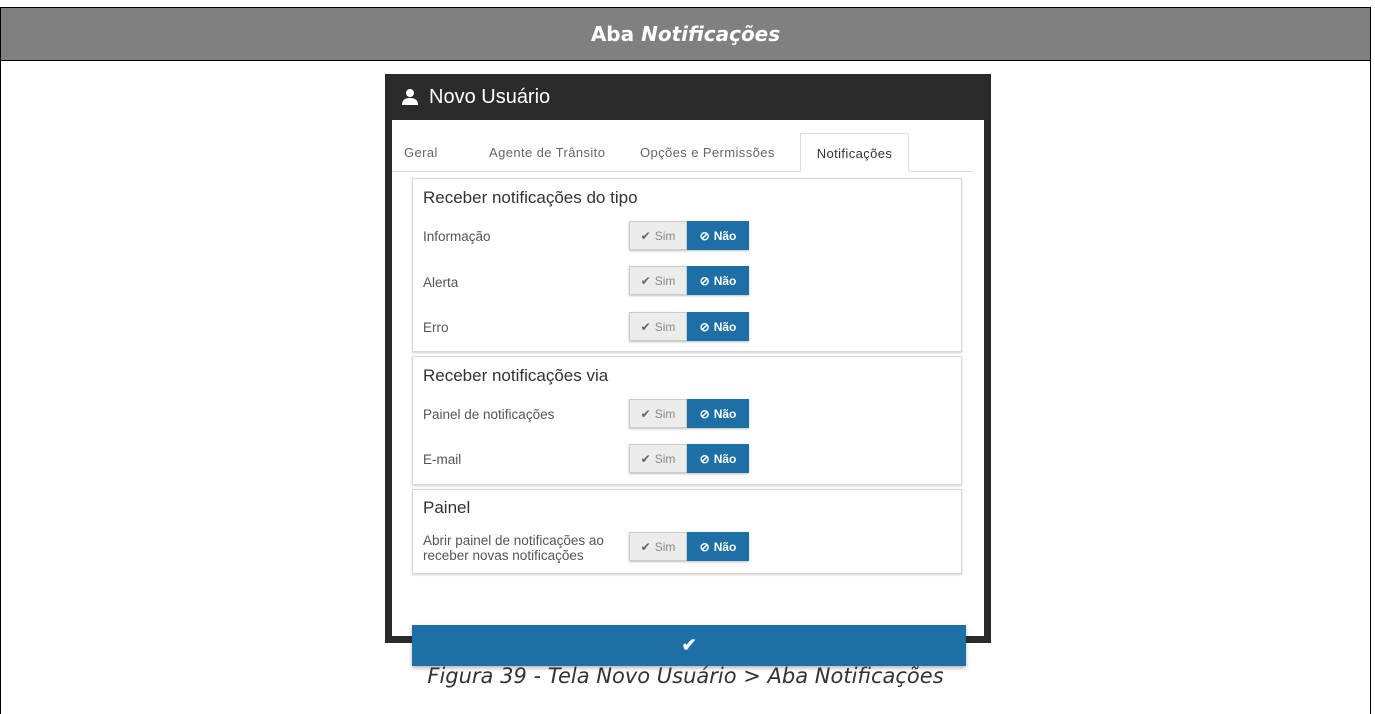  What do you see at coordinates (447, 507) in the screenshot?
I see `panel-title: Painel` at bounding box center [447, 507].